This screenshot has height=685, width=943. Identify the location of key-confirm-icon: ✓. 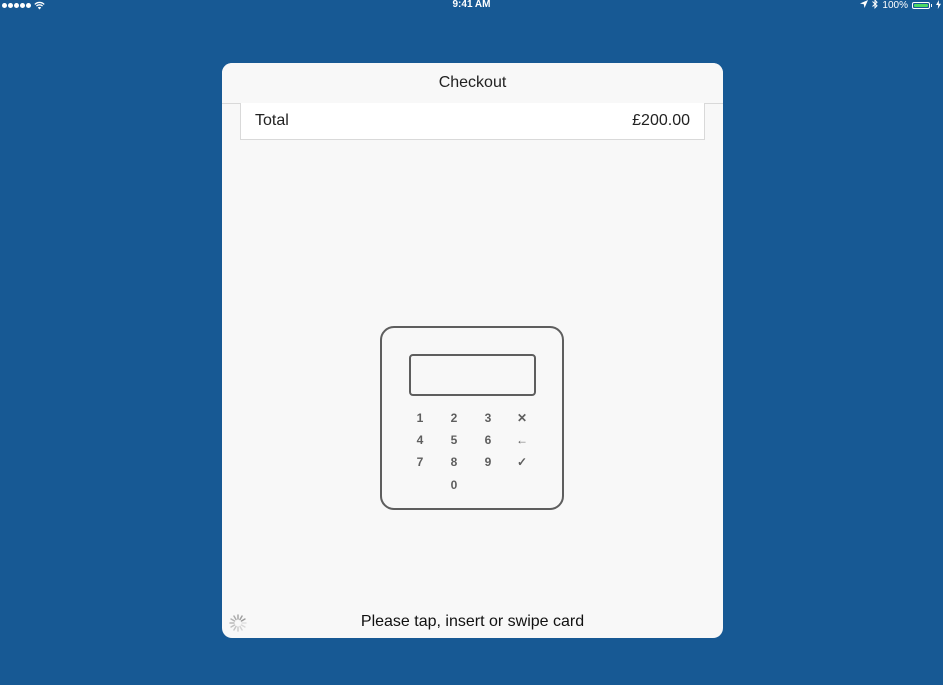
(522, 462).